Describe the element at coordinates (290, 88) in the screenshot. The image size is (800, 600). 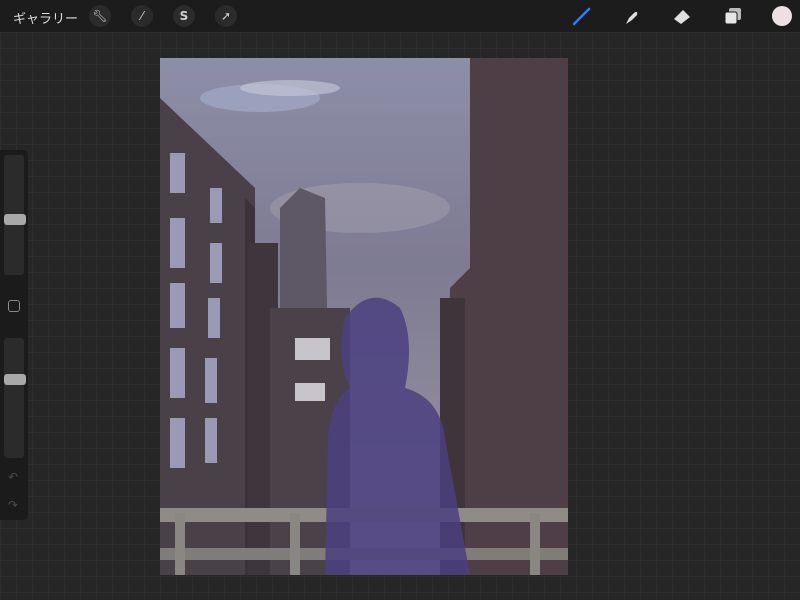
I see `cloud` at that location.